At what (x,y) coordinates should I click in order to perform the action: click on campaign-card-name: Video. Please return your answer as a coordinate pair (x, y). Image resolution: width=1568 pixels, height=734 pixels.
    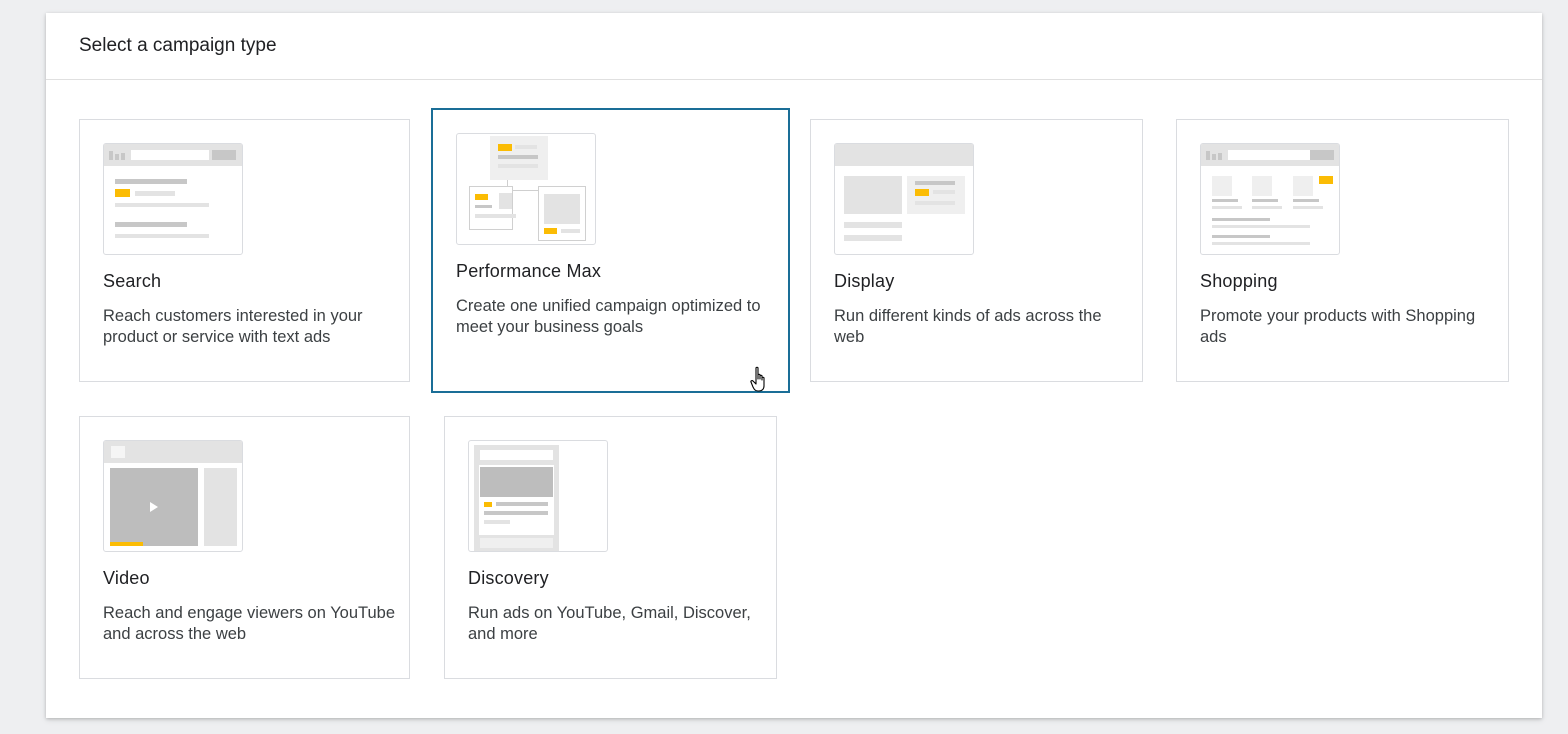
    Looking at the image, I should click on (126, 578).